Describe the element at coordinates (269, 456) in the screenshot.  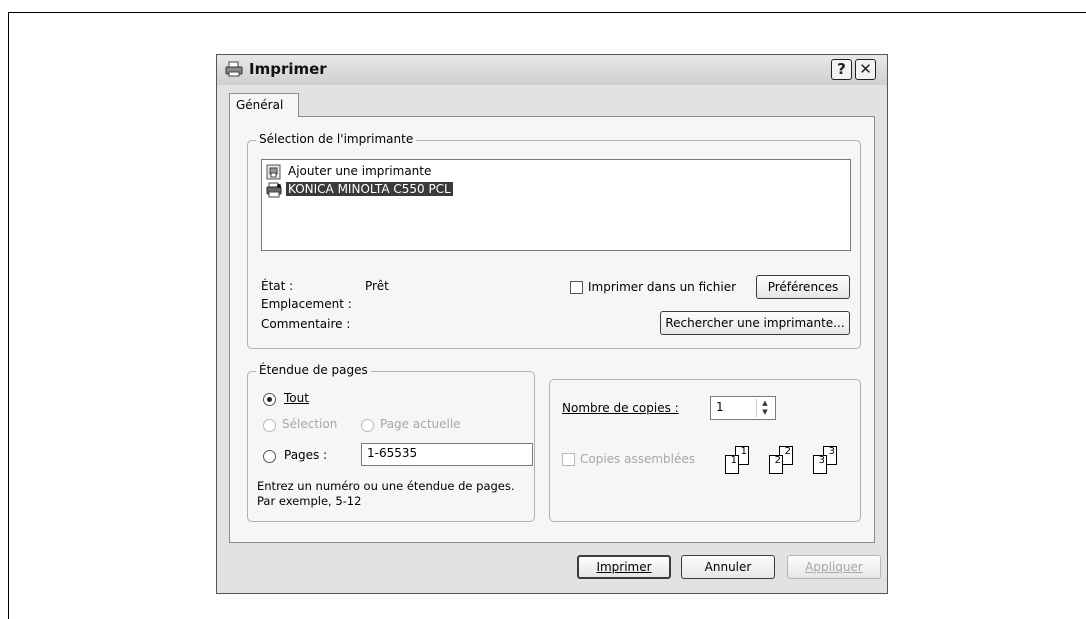
I see `pages-radio` at that location.